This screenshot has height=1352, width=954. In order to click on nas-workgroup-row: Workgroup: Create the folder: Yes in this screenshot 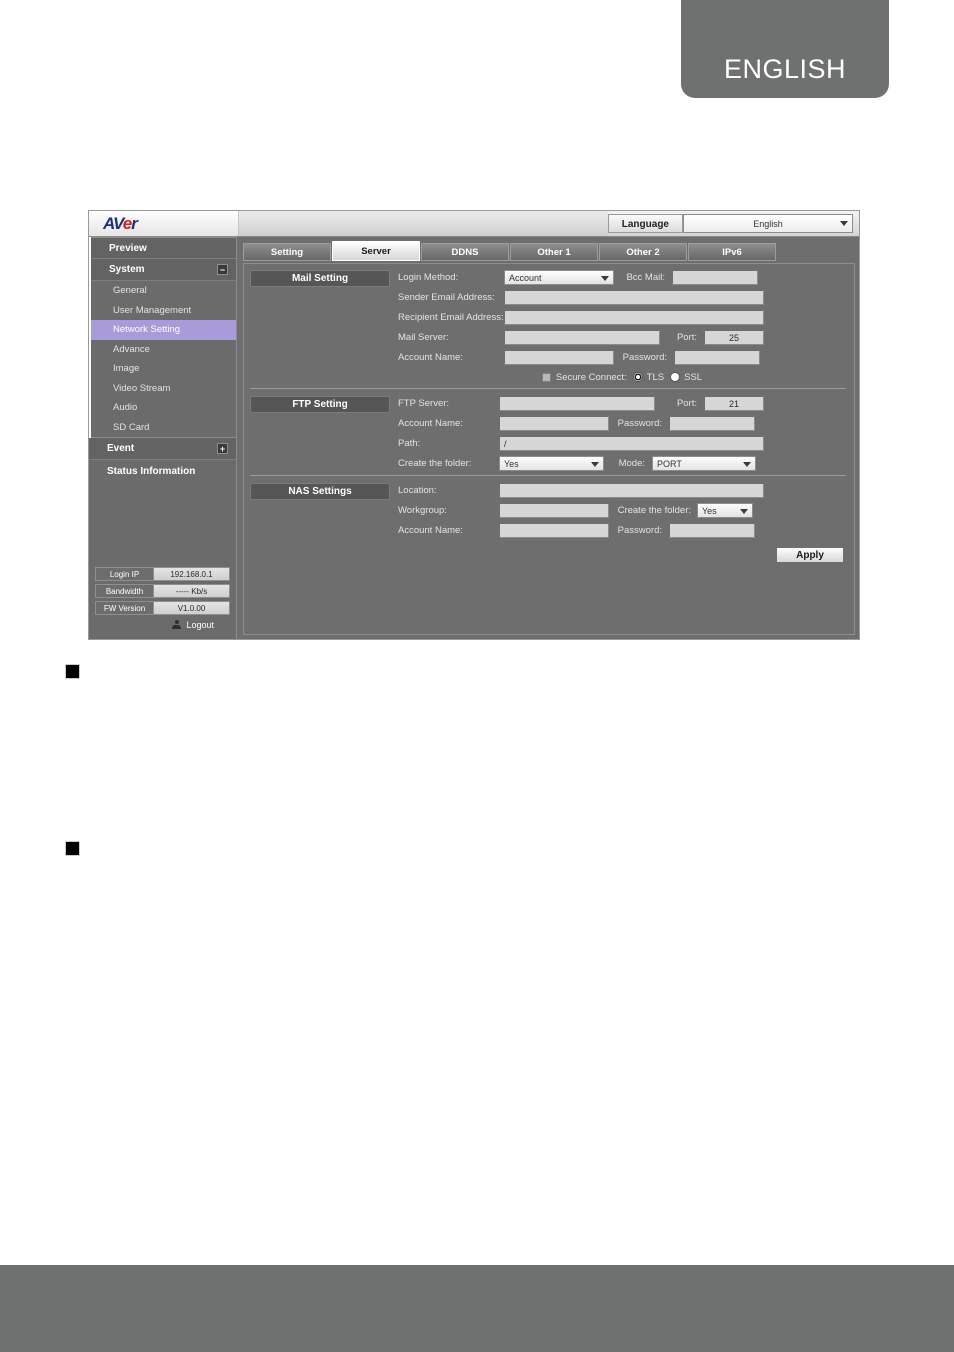, I will do `click(622, 510)`.